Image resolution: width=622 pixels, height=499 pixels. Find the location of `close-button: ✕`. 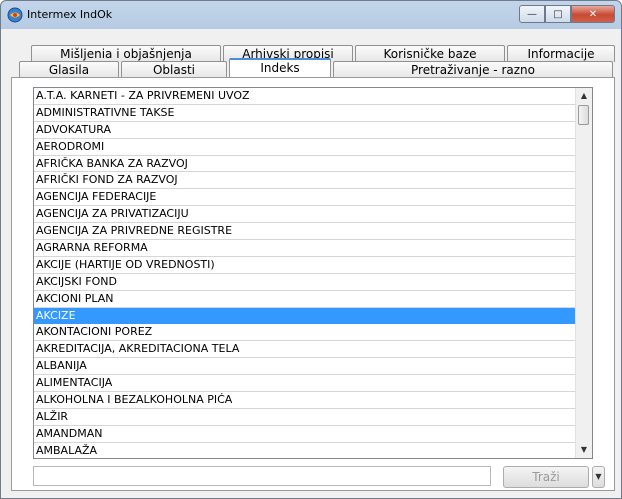

close-button: ✕ is located at coordinates (593, 14).